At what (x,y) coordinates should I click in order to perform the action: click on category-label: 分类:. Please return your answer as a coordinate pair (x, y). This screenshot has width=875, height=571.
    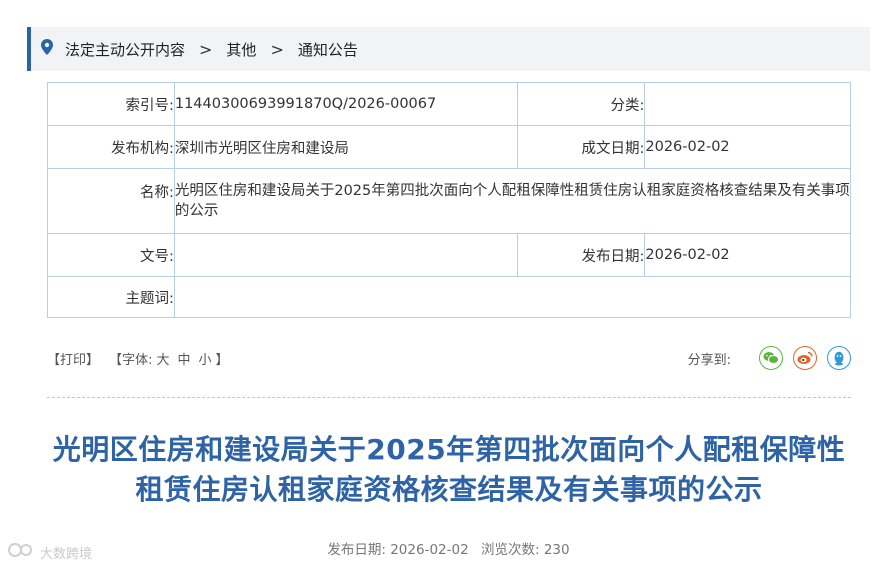
    Looking at the image, I should click on (581, 104).